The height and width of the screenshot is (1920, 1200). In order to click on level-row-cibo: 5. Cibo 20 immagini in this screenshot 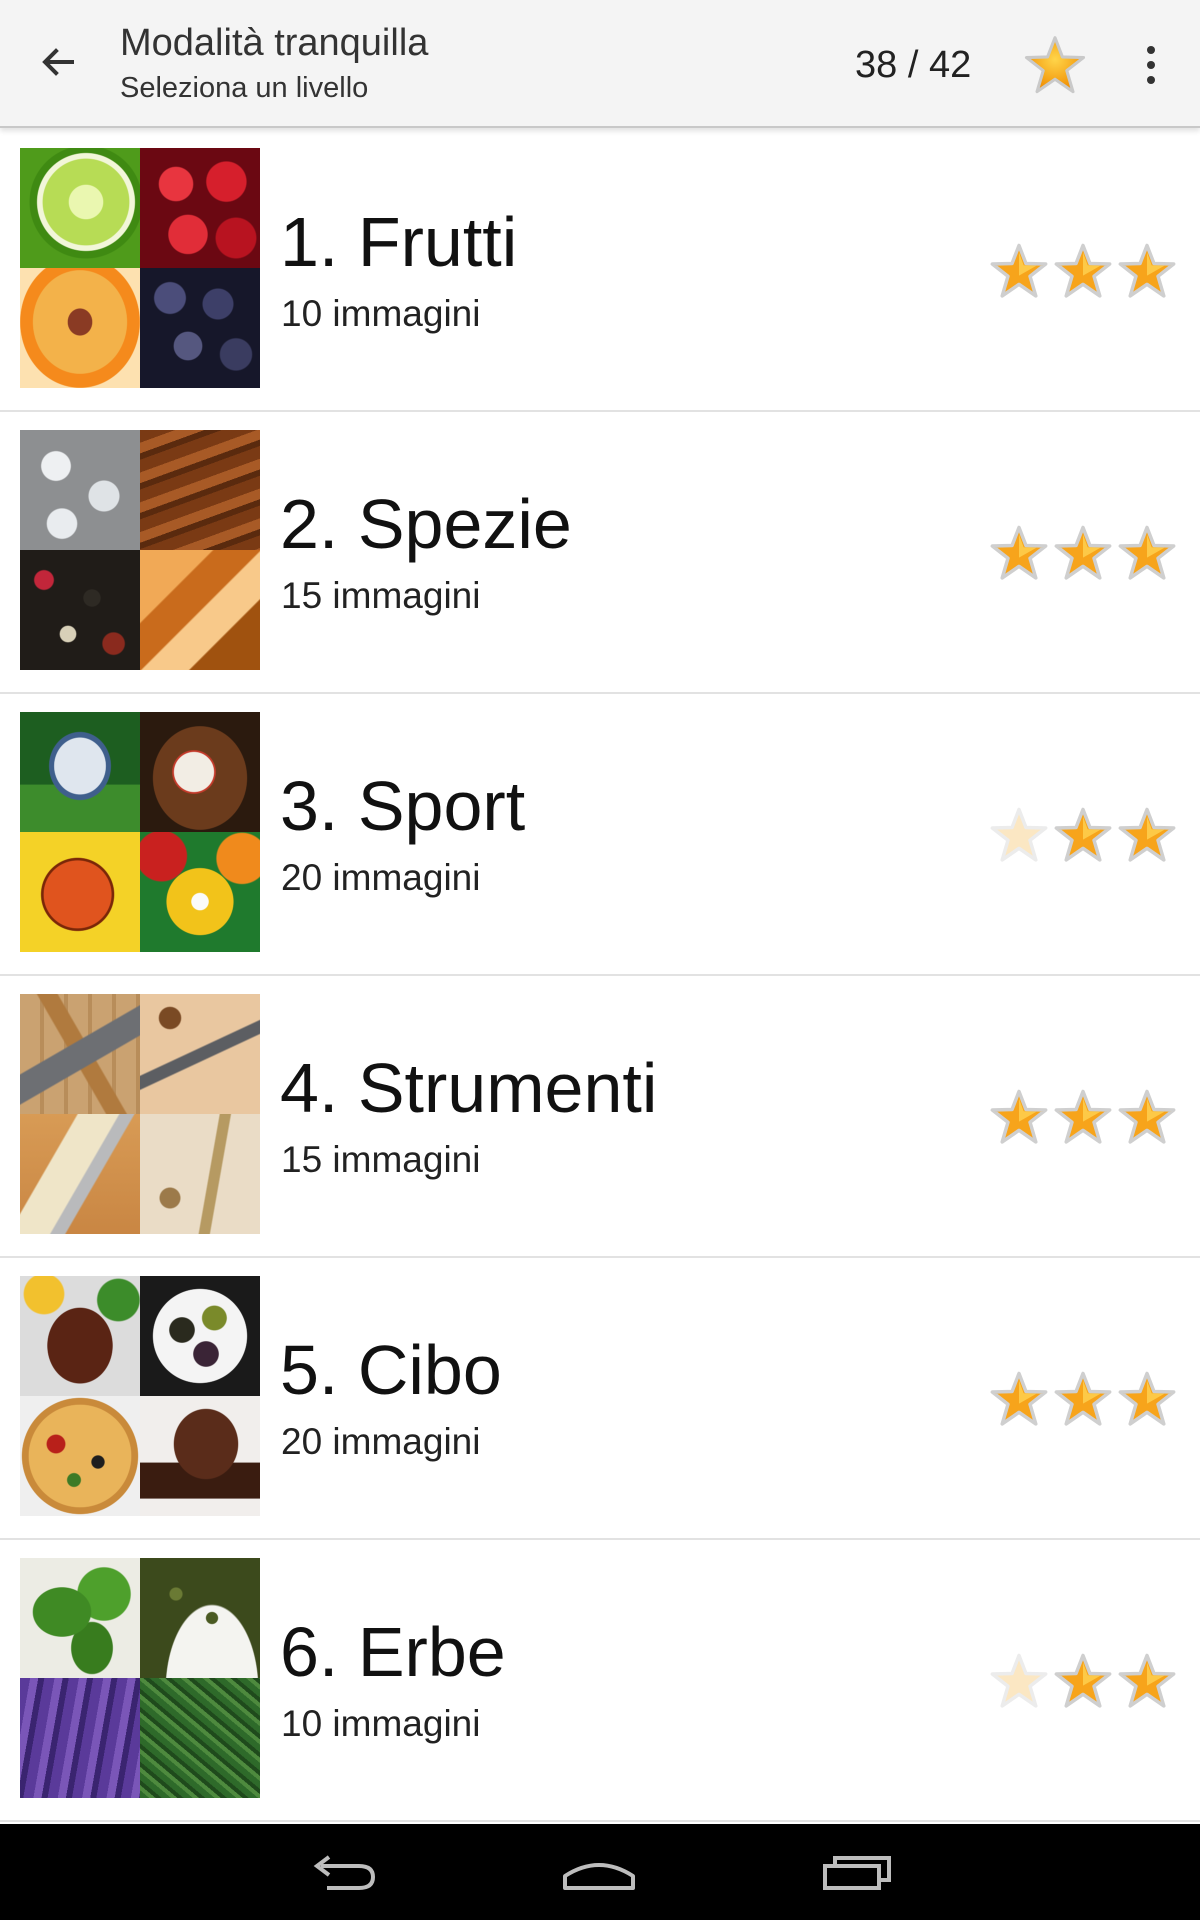, I will do `click(600, 1399)`.